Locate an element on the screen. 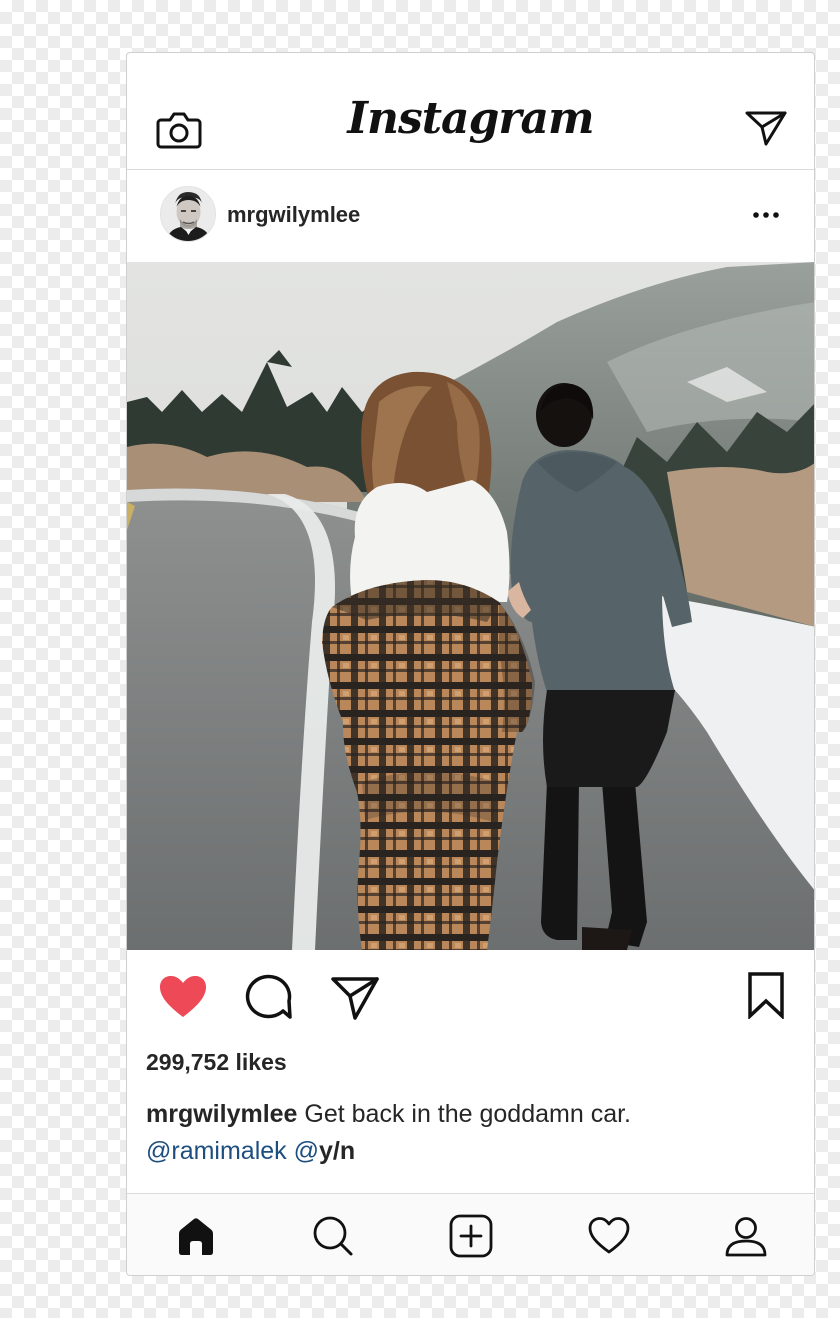  nav-search is located at coordinates (333, 1236).